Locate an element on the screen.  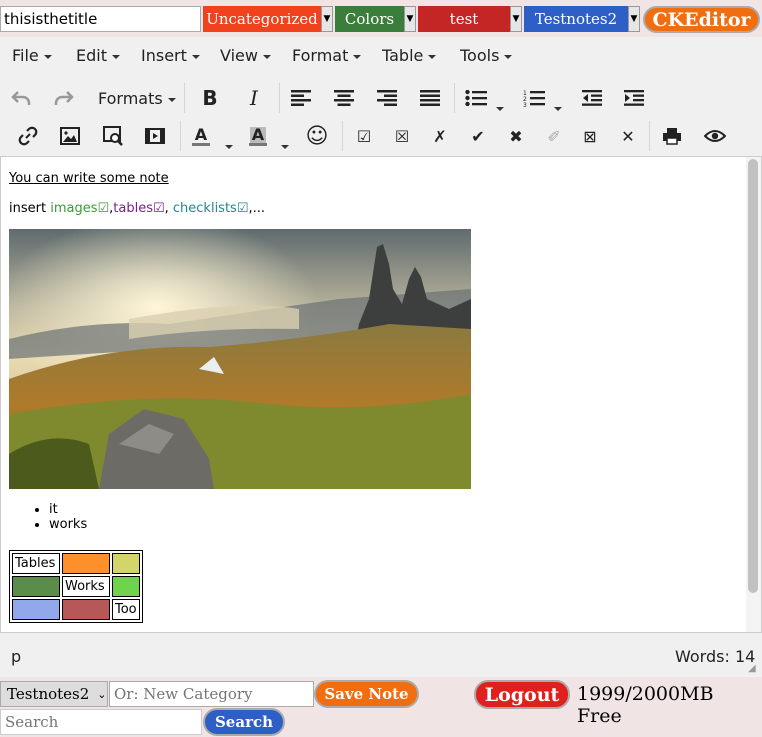
menu-tools: Tools is located at coordinates (486, 55).